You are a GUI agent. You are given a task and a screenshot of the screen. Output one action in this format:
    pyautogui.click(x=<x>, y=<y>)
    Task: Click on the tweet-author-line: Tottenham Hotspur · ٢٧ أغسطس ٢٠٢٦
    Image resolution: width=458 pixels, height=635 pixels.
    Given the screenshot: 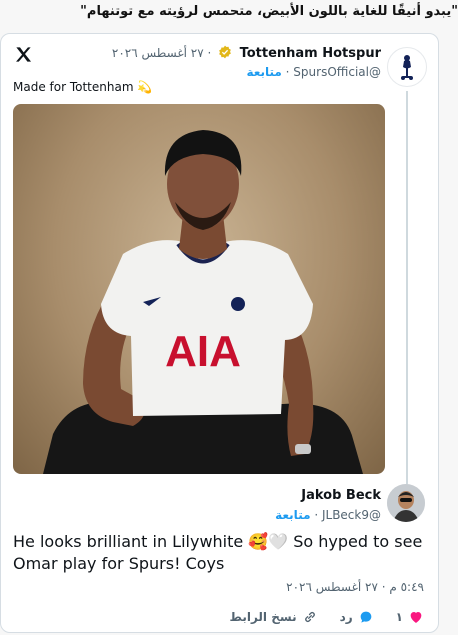 What is the action you would take?
    pyautogui.click(x=246, y=53)
    